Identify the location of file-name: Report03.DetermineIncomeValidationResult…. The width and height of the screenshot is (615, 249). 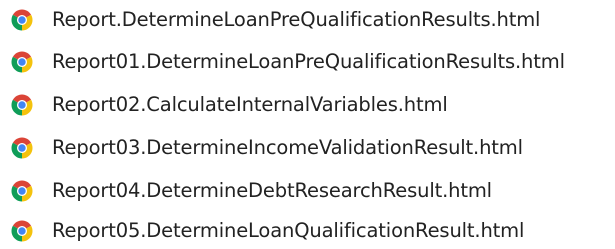
(287, 148).